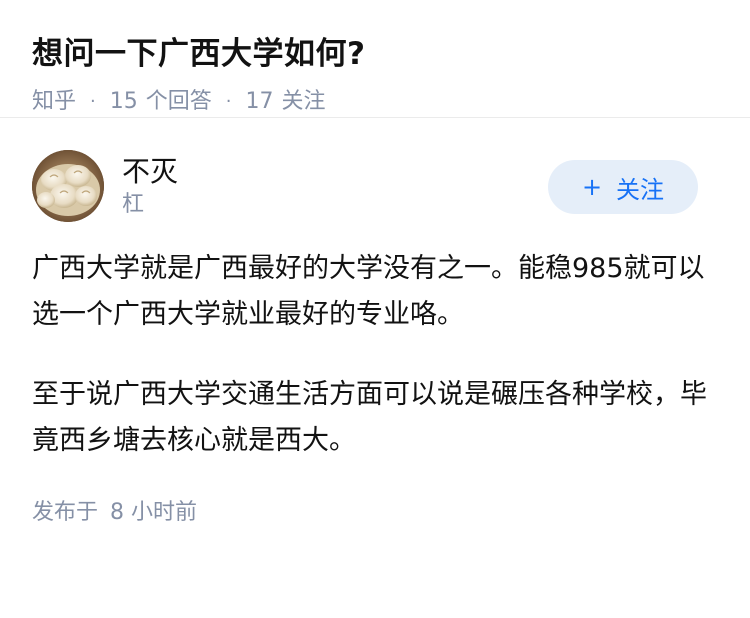 The image size is (750, 618). What do you see at coordinates (150, 172) in the screenshot?
I see `author-name: 不灭` at bounding box center [150, 172].